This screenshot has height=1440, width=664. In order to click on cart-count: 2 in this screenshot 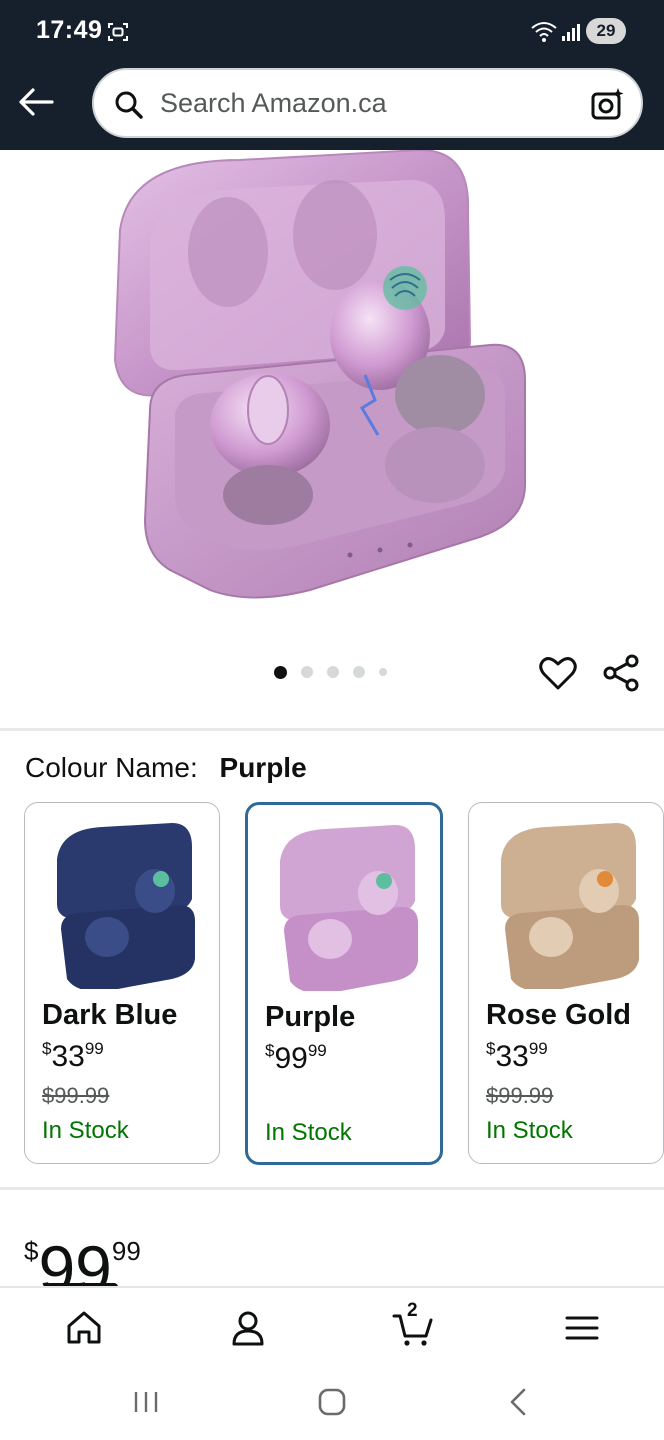, I will do `click(412, 1310)`.